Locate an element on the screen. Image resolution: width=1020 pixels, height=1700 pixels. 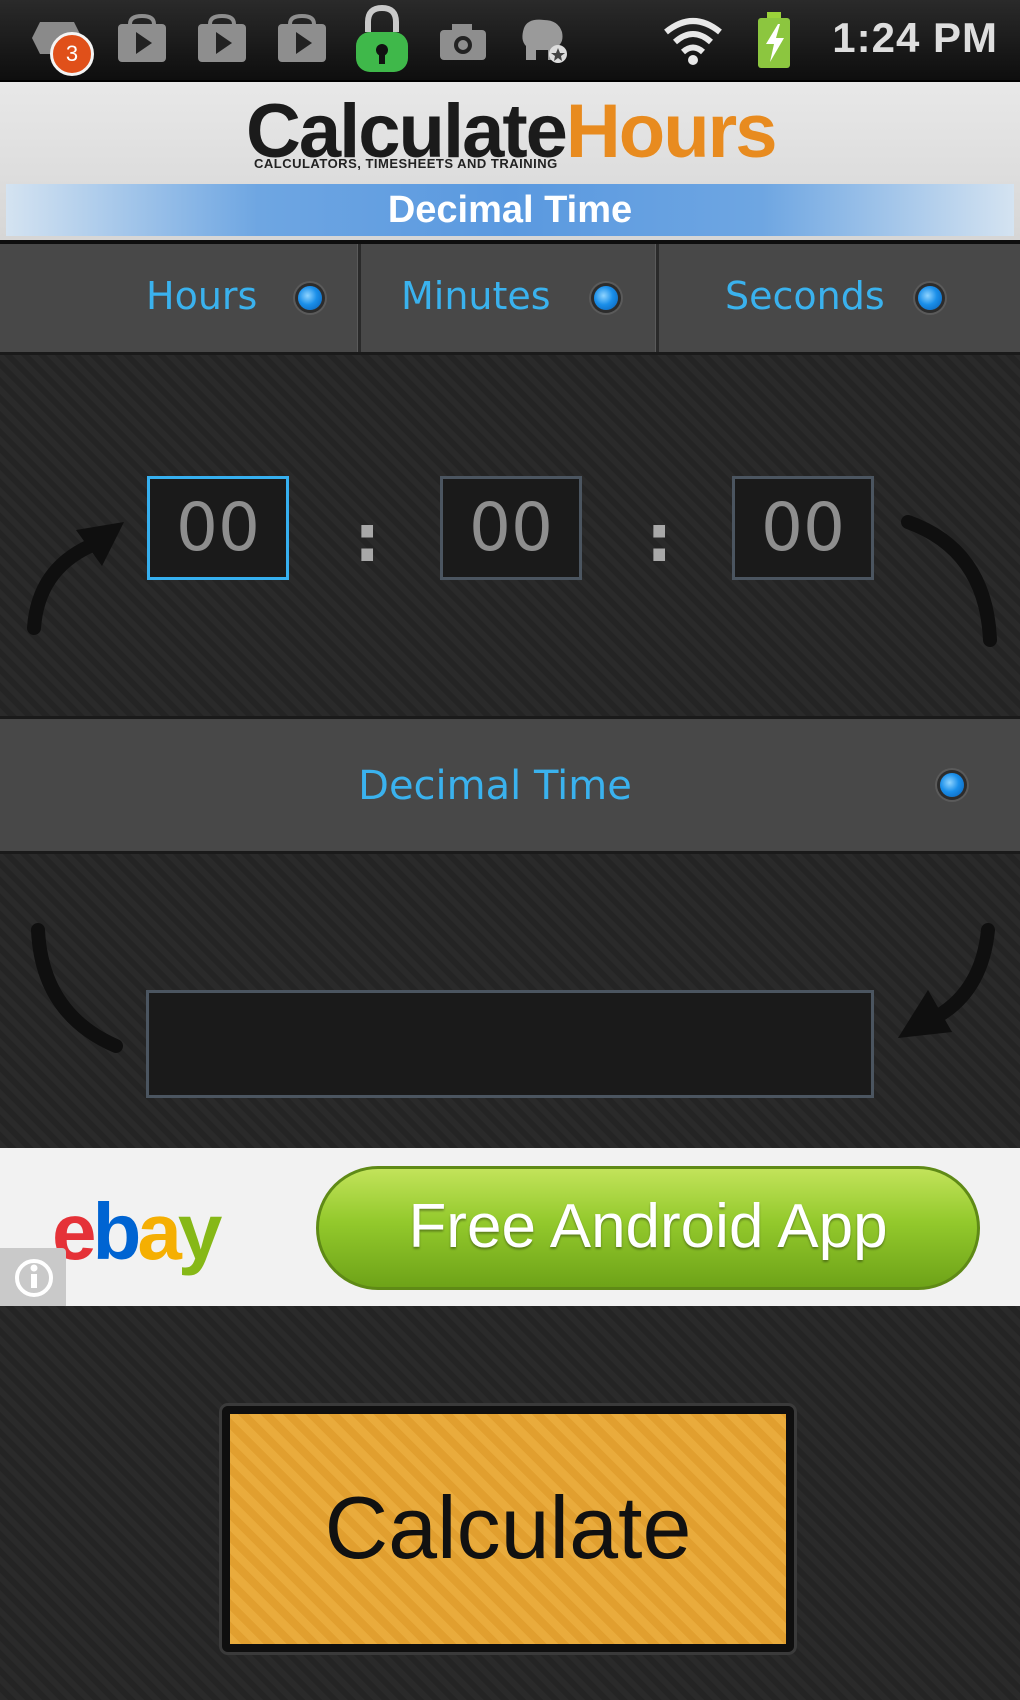
curved-arrow-down-icon is located at coordinates (946, 980).